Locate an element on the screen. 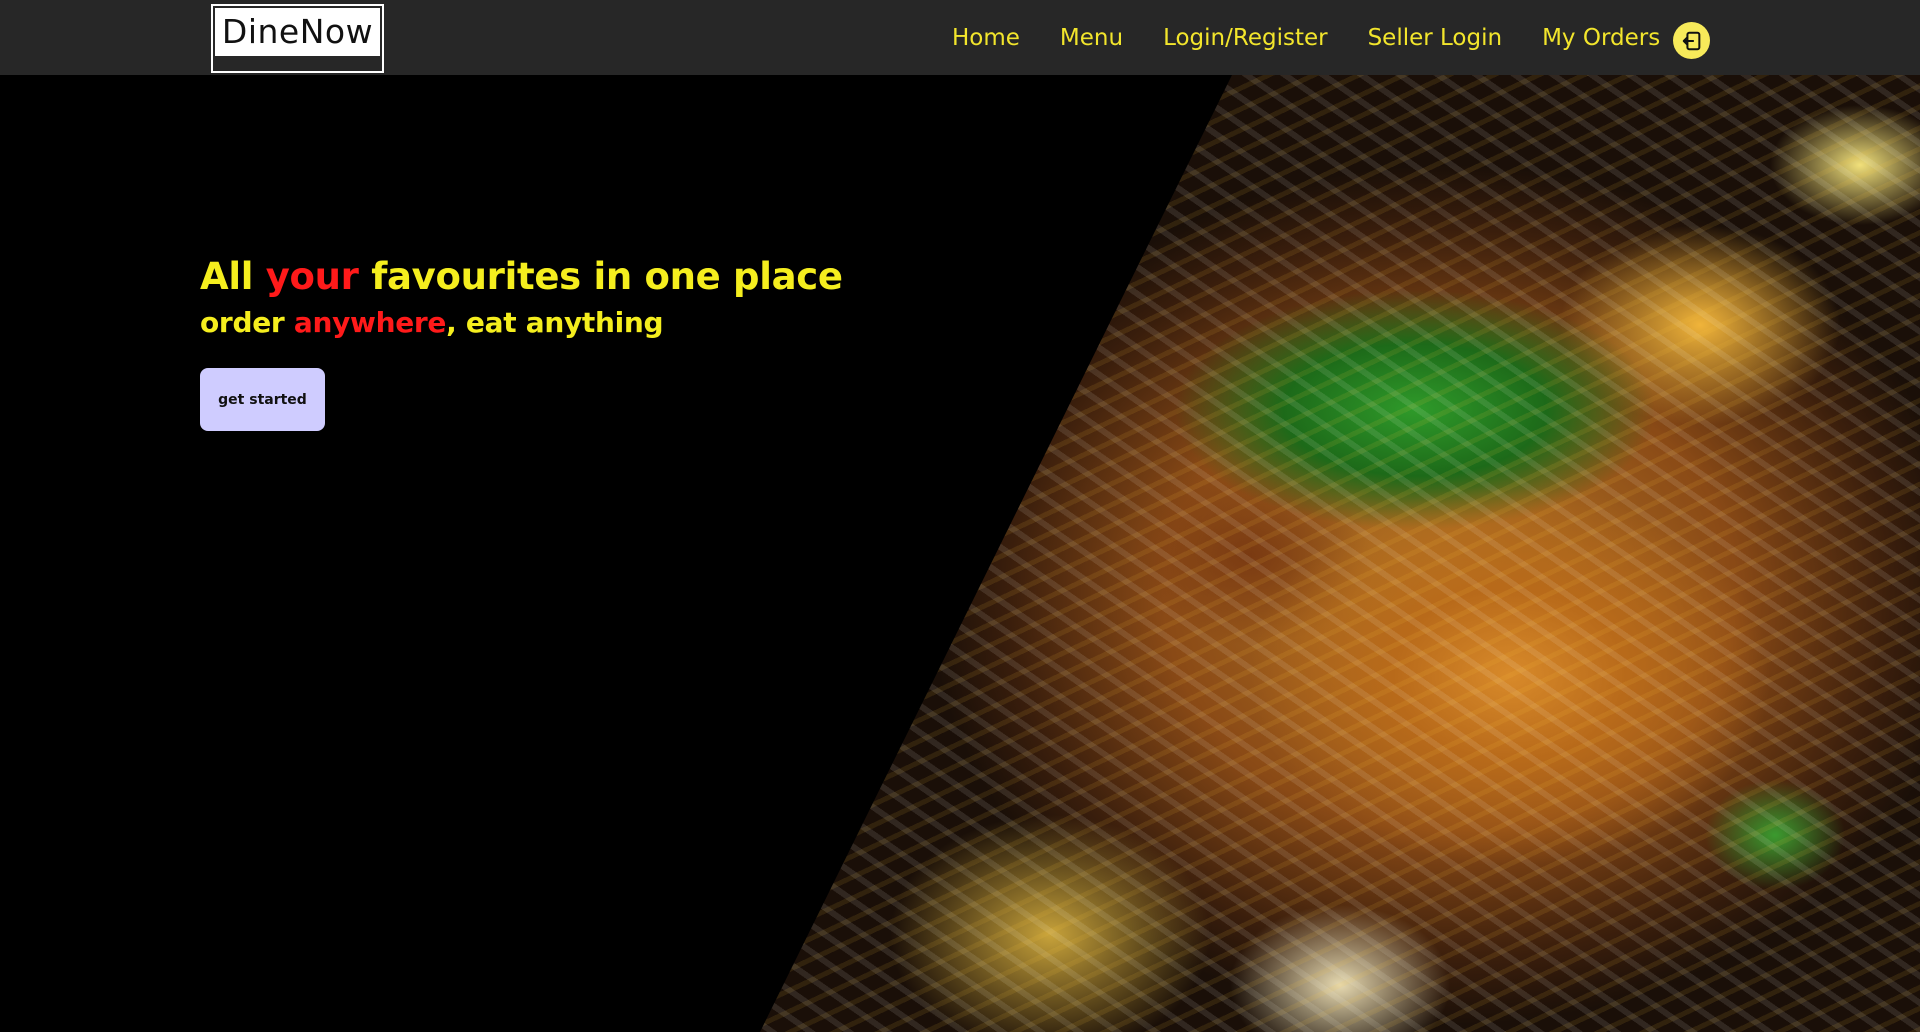 This screenshot has width=1920, height=1032. nav-home-link: Home is located at coordinates (986, 38).